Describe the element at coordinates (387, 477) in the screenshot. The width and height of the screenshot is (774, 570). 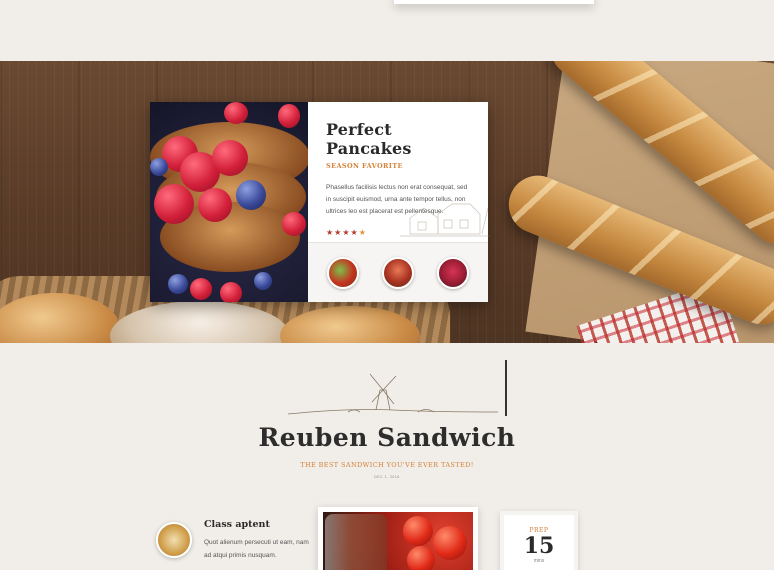
I see `recipe-date: DEC 1, 2016` at that location.